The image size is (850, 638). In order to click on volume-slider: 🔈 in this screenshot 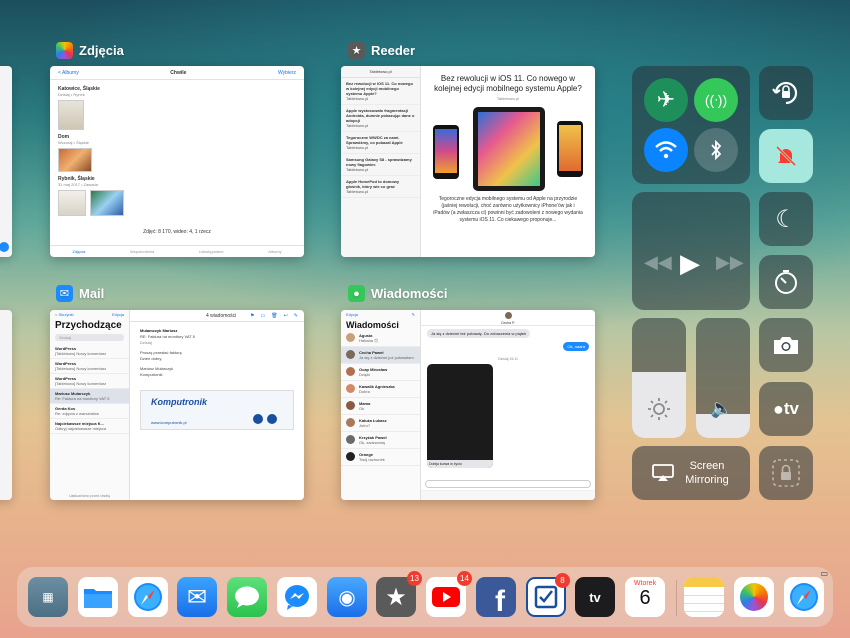, I will do `click(723, 378)`.